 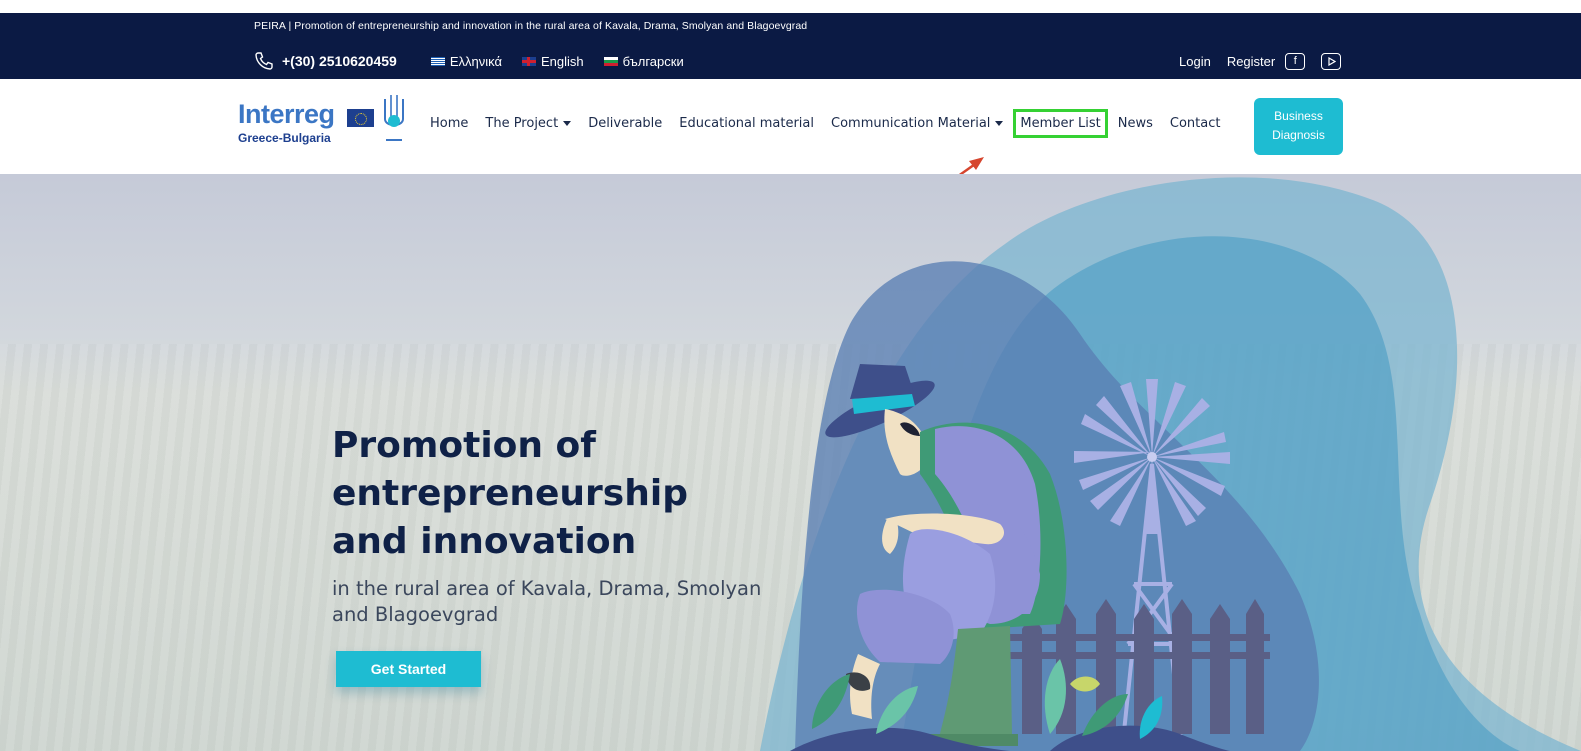 What do you see at coordinates (449, 123) in the screenshot?
I see `nav-home: Home` at bounding box center [449, 123].